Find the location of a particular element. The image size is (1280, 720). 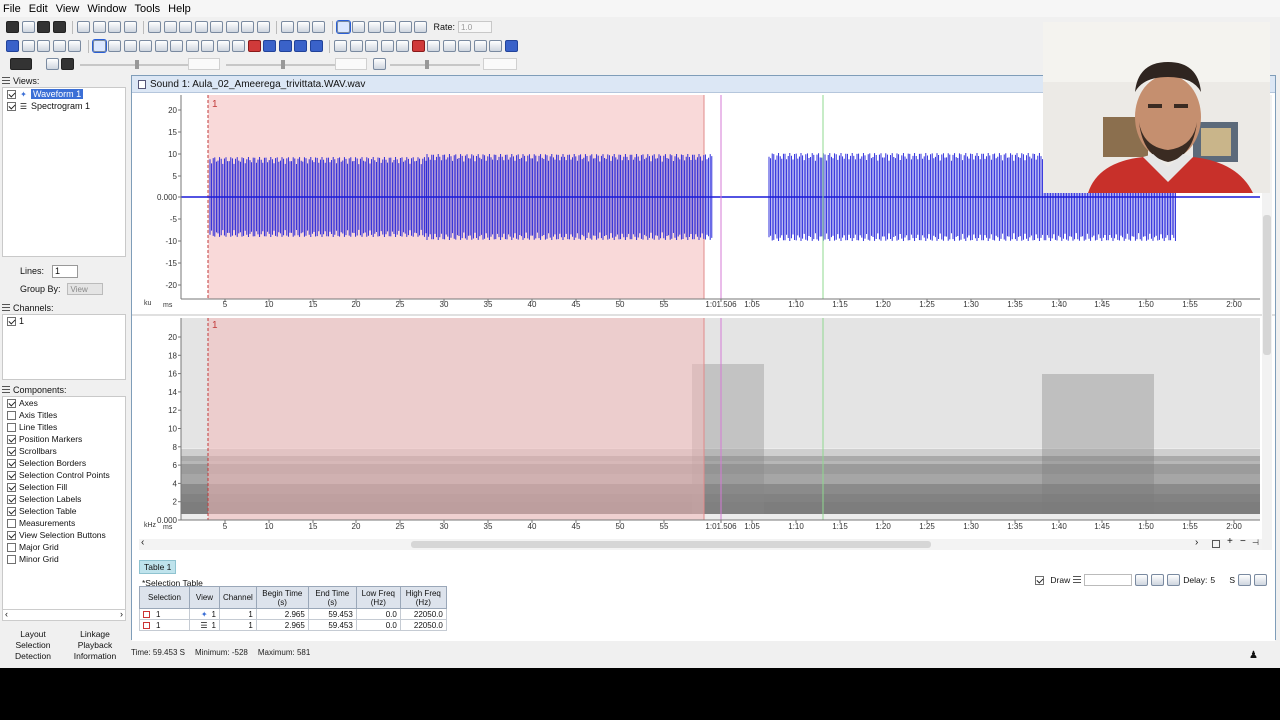

hand-icon is located at coordinates (114, 46).